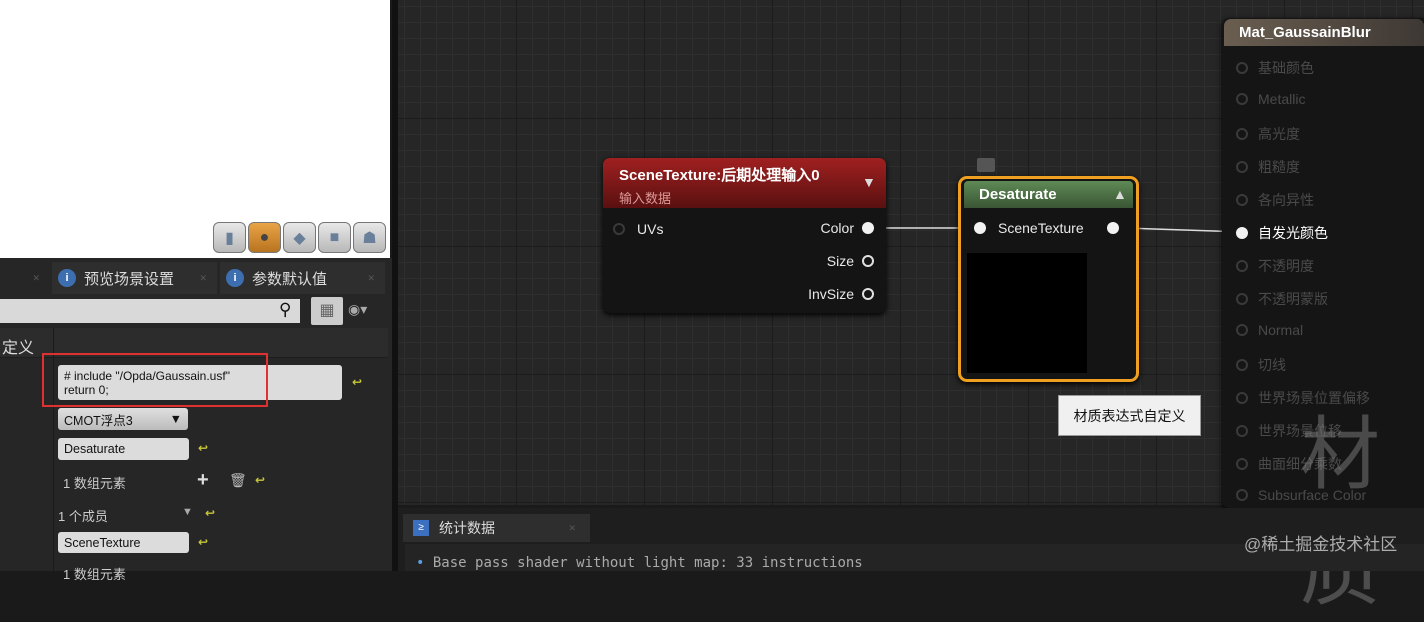 The width and height of the screenshot is (1424, 622). I want to click on terminal-icon: ≥, so click(421, 528).